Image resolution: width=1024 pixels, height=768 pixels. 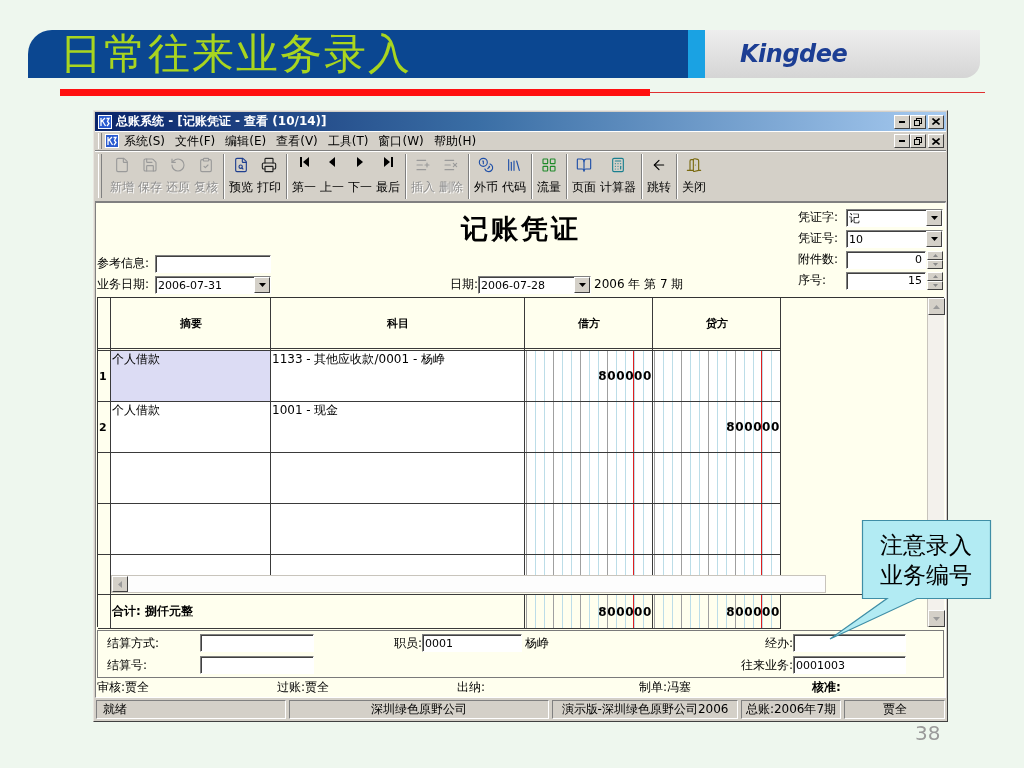 I want to click on toolbar-button: 预览, so click(x=241, y=176).